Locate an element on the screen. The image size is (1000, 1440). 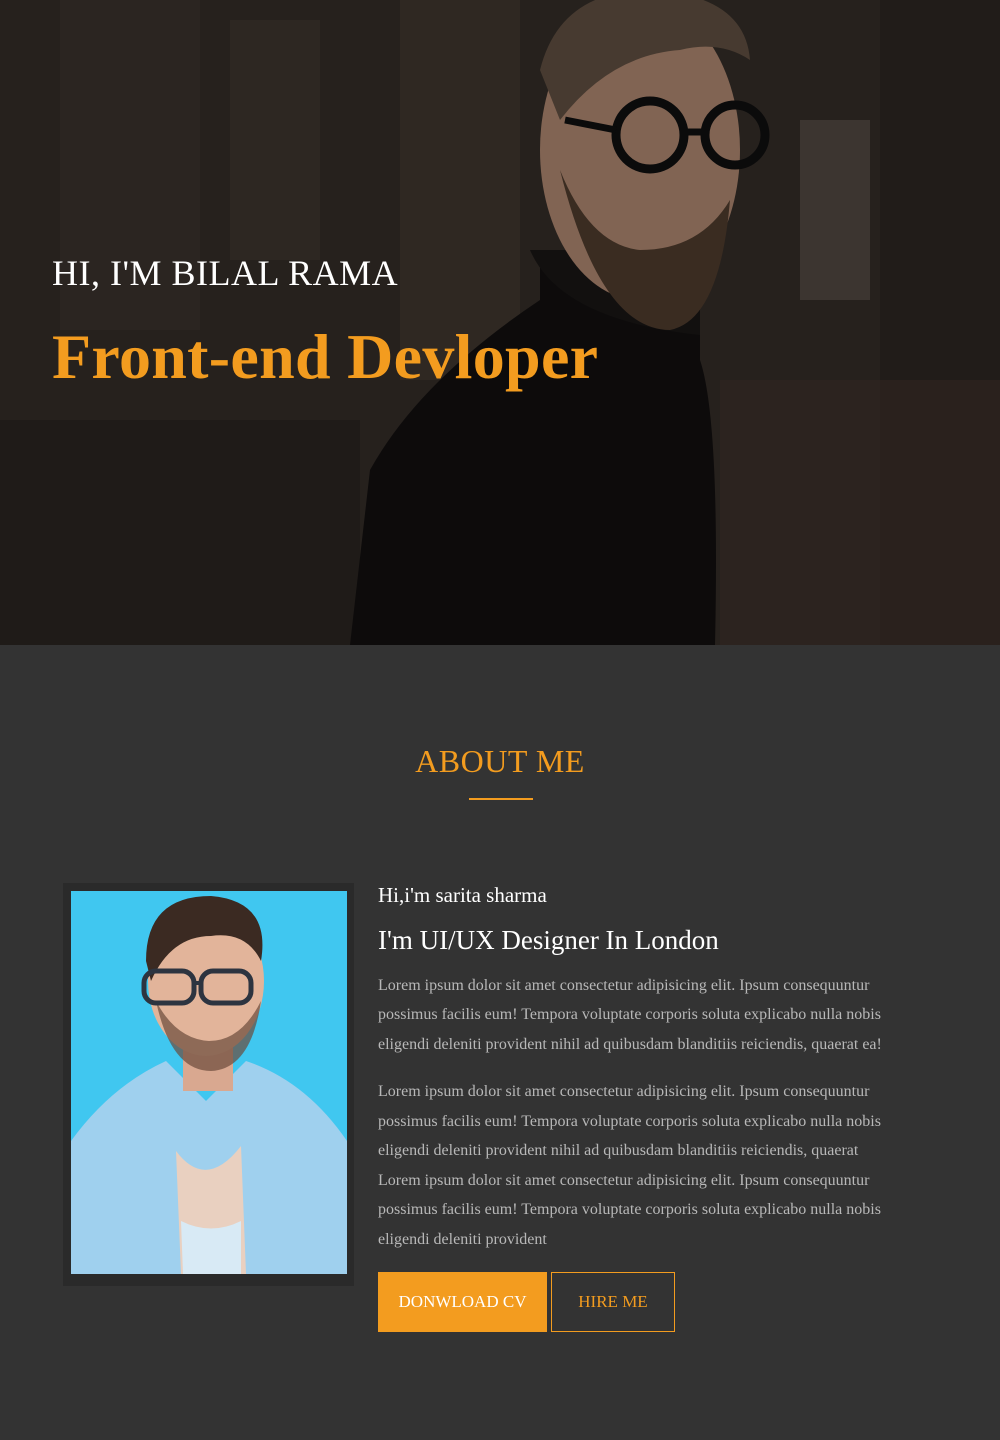
hero-greeting: HI, I'M BILAL RAMA is located at coordinates (225, 273).